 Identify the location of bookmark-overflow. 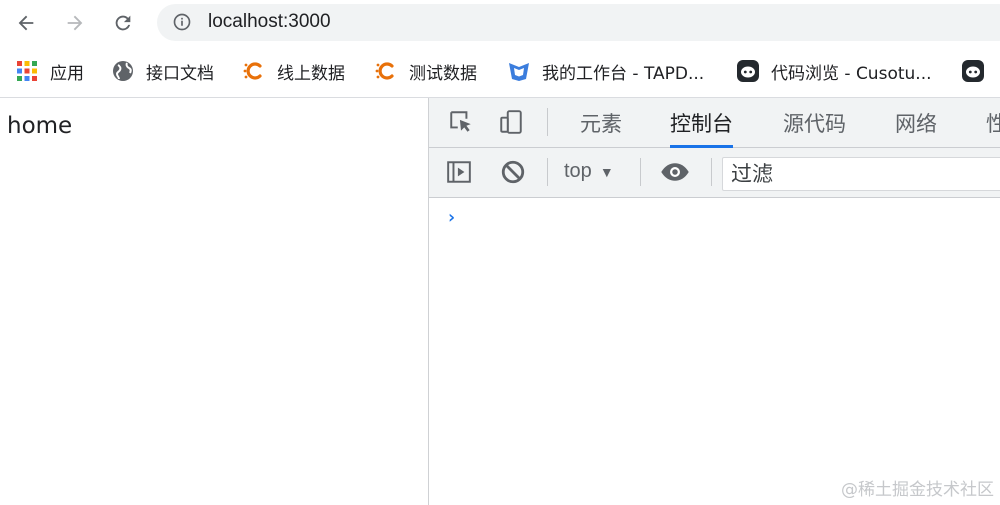
(979, 71).